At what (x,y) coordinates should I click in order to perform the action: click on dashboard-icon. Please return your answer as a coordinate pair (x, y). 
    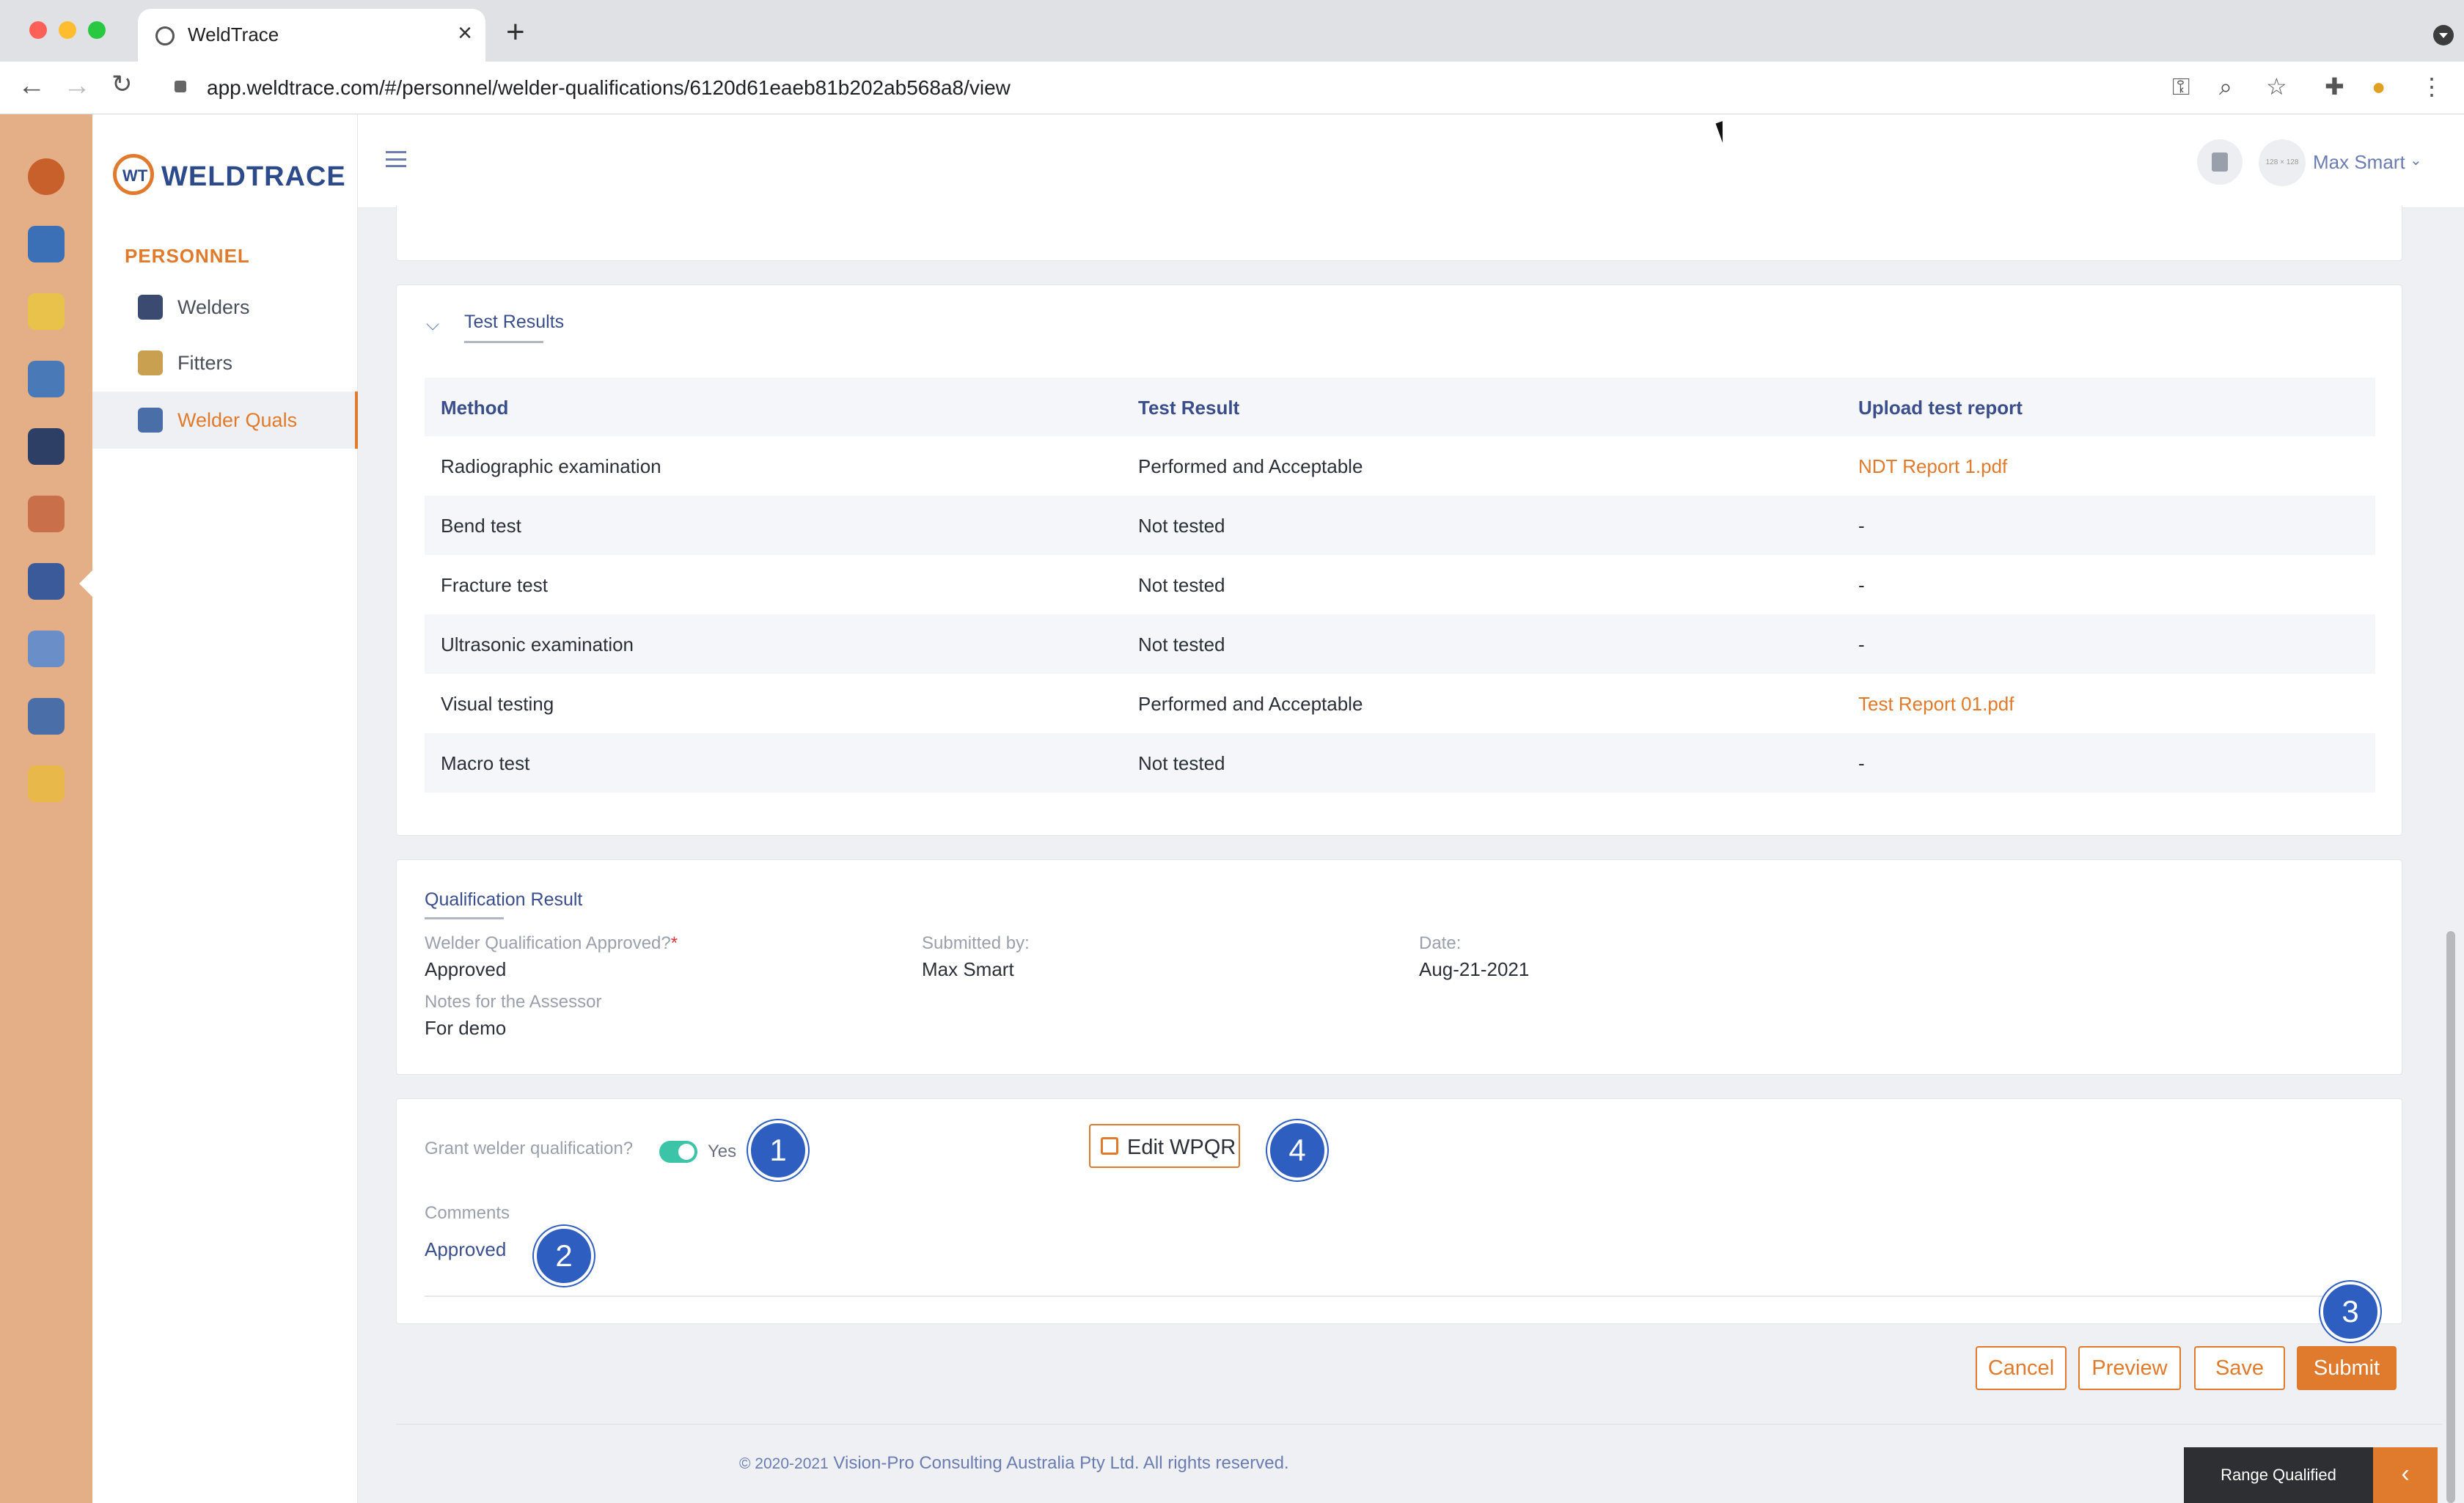
    Looking at the image, I should click on (46, 244).